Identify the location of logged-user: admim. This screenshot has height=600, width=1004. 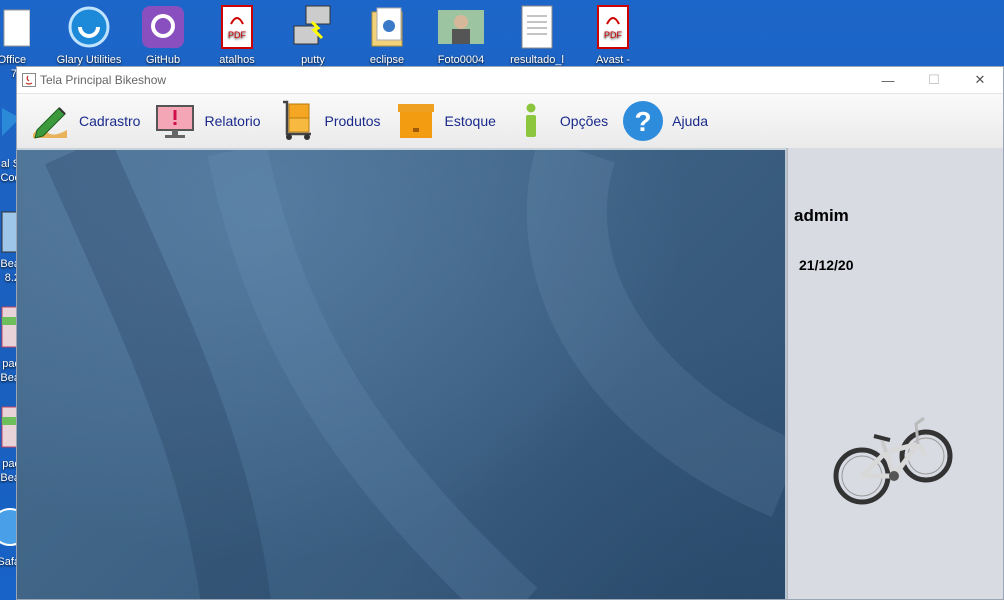
(821, 215).